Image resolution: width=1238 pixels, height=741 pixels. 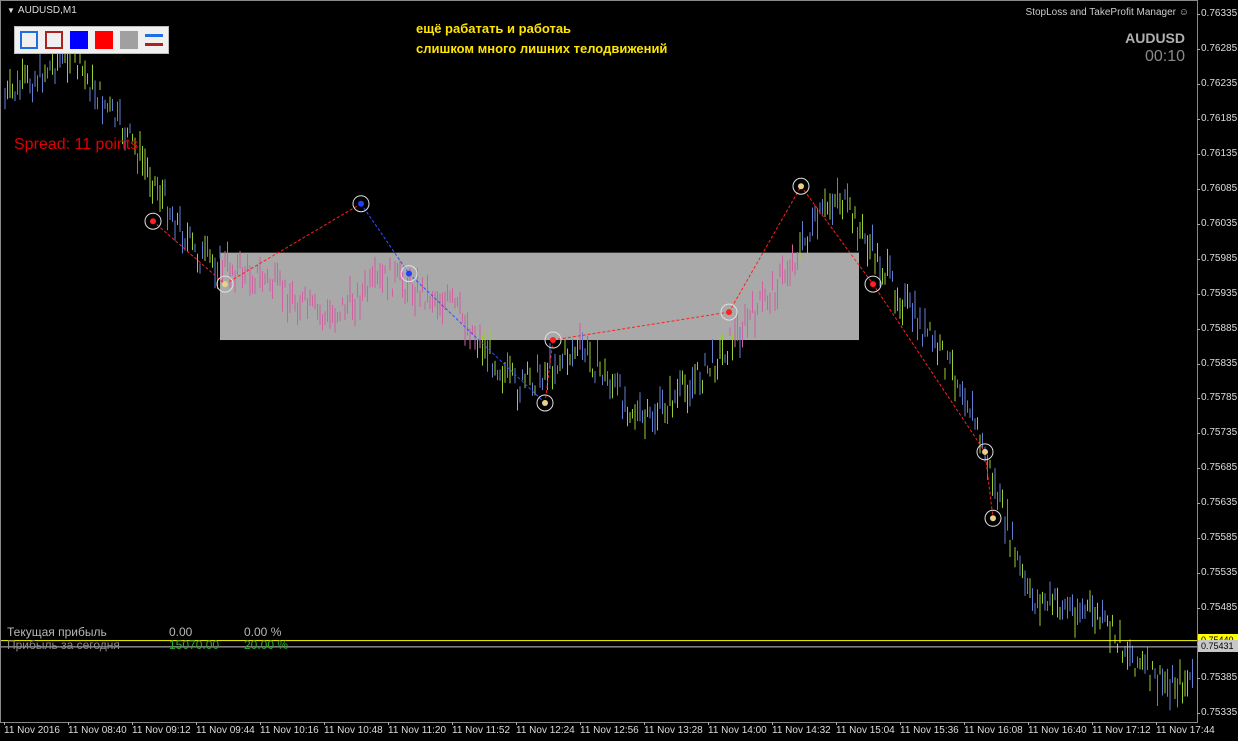 What do you see at coordinates (1164, 56) in the screenshot?
I see `bar-timer: 00:10` at bounding box center [1164, 56].